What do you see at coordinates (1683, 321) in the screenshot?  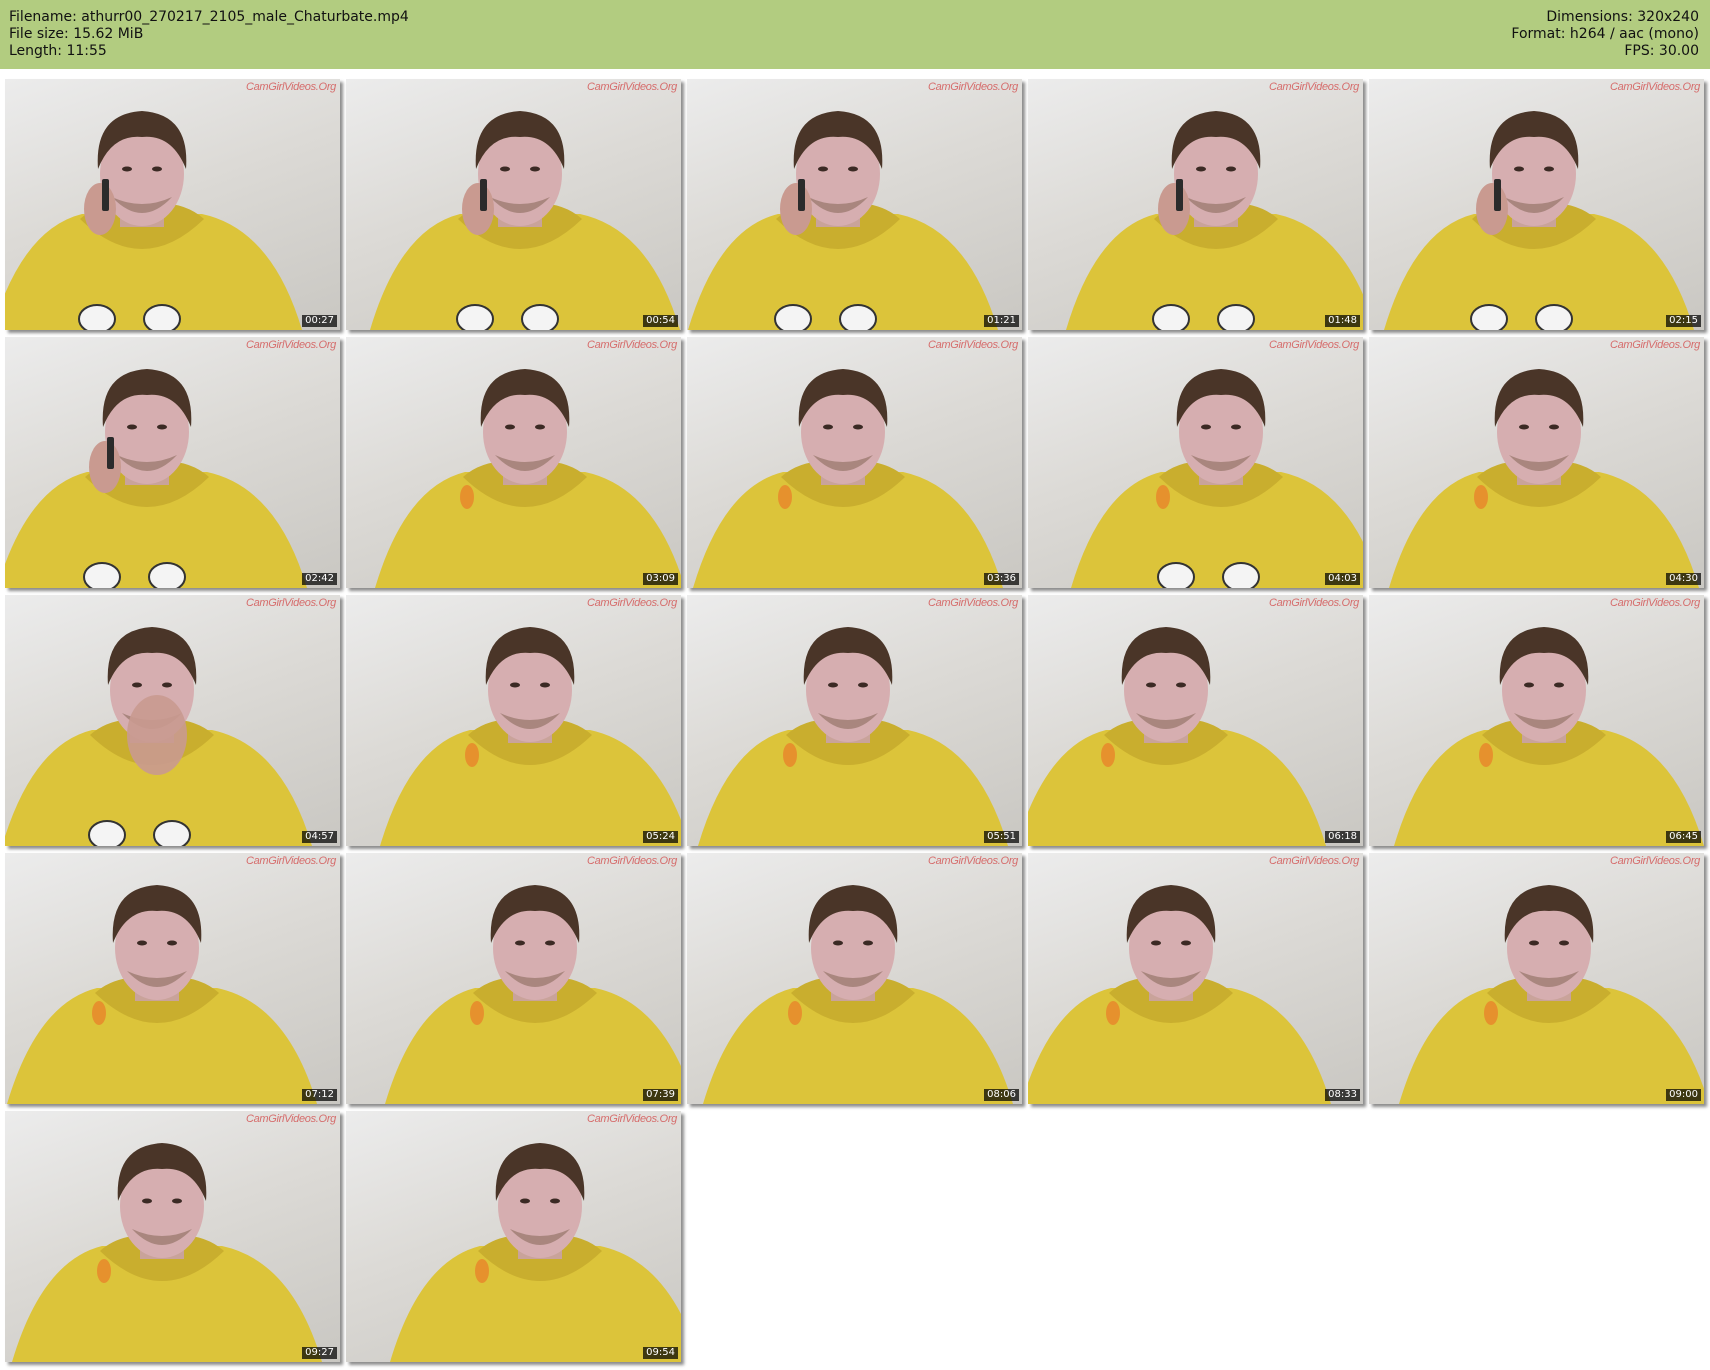 I see `timestamp-label: 02:15` at bounding box center [1683, 321].